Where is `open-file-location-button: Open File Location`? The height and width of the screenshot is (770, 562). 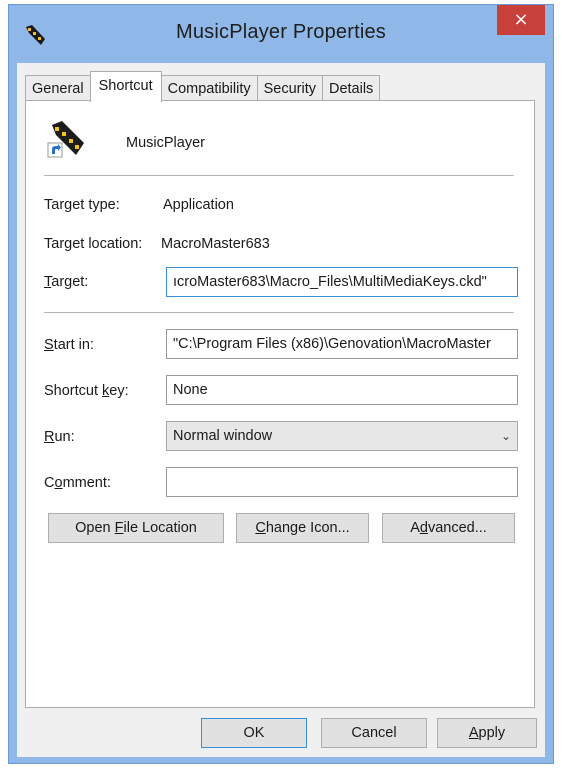 open-file-location-button: Open File Location is located at coordinates (136, 528).